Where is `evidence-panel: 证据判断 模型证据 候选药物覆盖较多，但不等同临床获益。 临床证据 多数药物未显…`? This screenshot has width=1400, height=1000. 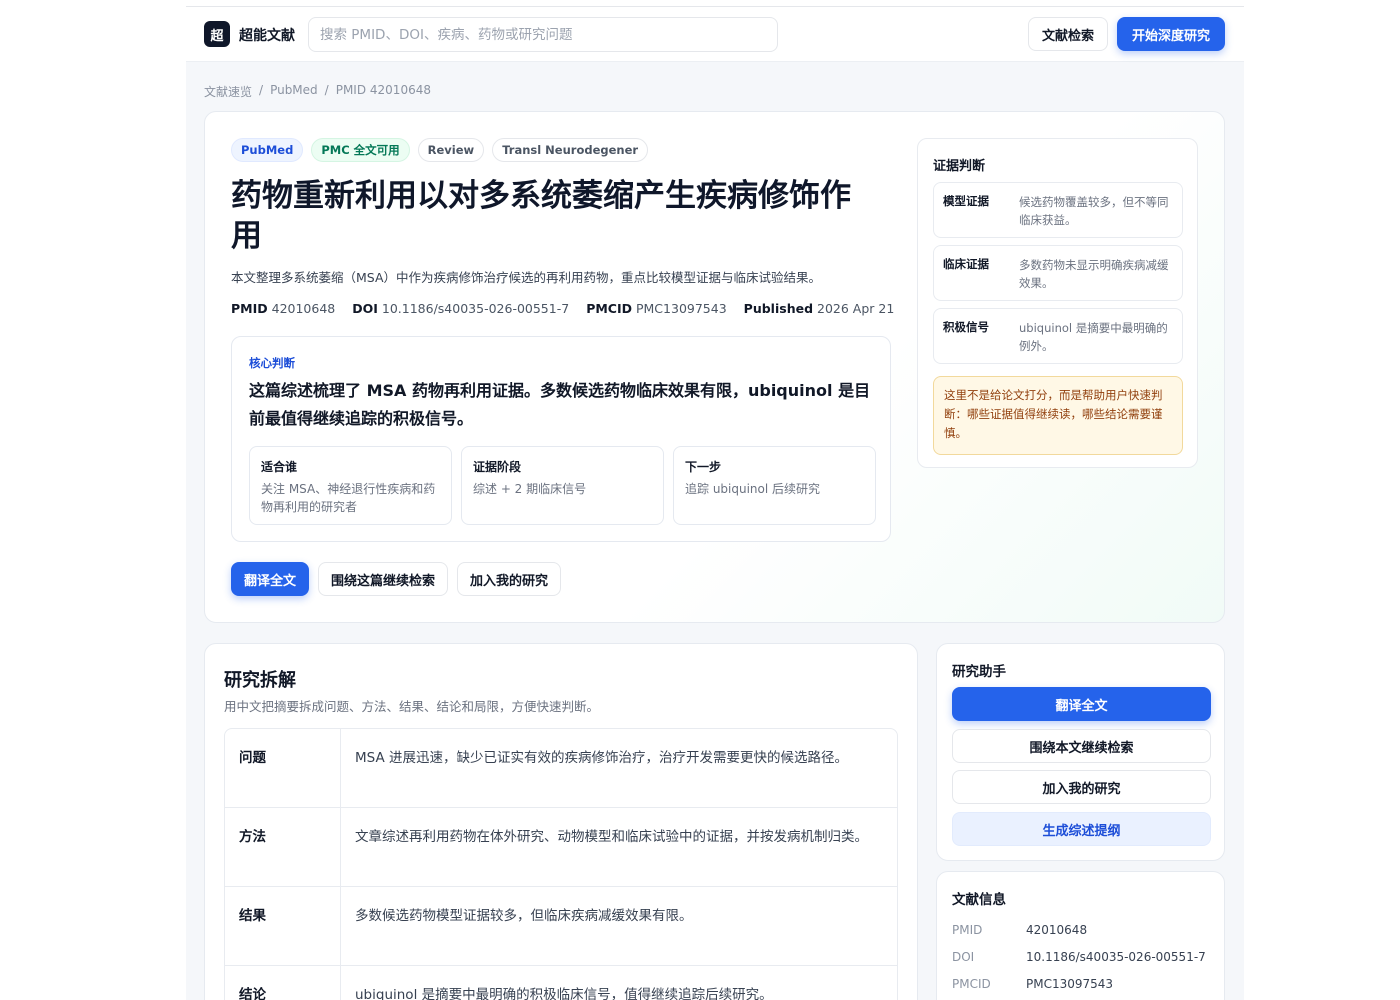 evidence-panel: 证据判断 模型证据 候选药物覆盖较多，但不等同临床获益。 临床证据 多数药物未显… is located at coordinates (1057, 303).